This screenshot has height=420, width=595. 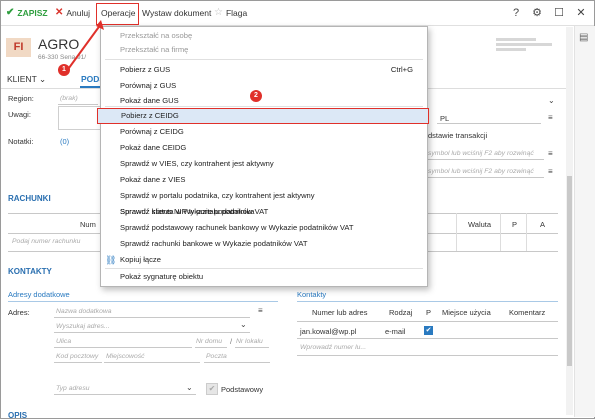 What do you see at coordinates (64, 70) in the screenshot?
I see `step-marker-1: 1` at bounding box center [64, 70].